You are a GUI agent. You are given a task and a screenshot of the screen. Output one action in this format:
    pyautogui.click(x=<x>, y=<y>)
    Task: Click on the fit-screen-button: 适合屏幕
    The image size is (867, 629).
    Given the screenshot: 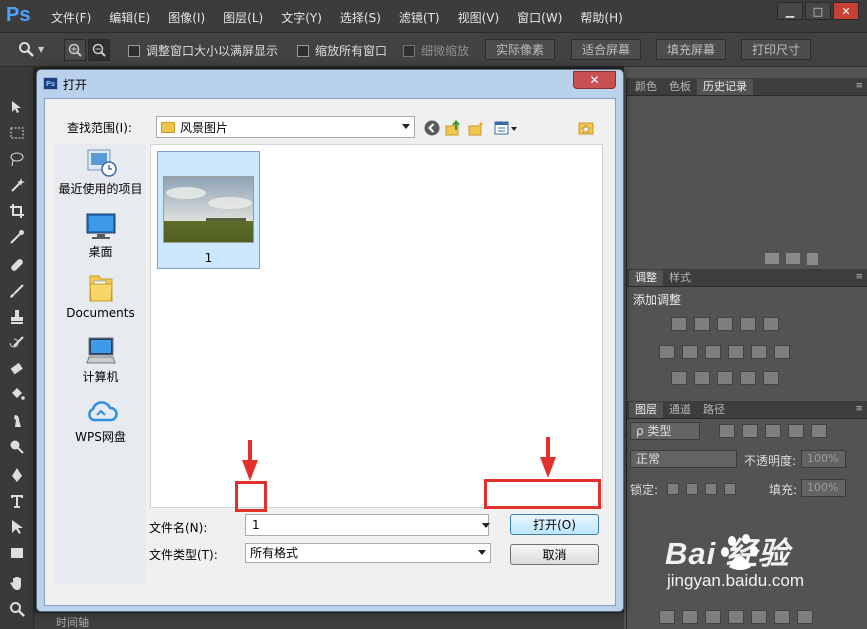 What is the action you would take?
    pyautogui.click(x=606, y=49)
    